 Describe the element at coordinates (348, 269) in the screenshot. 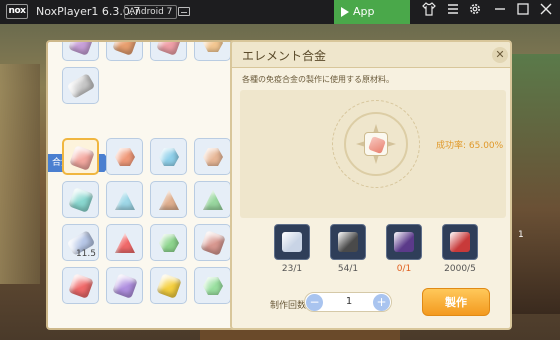

I see `material-count: 54/1` at that location.